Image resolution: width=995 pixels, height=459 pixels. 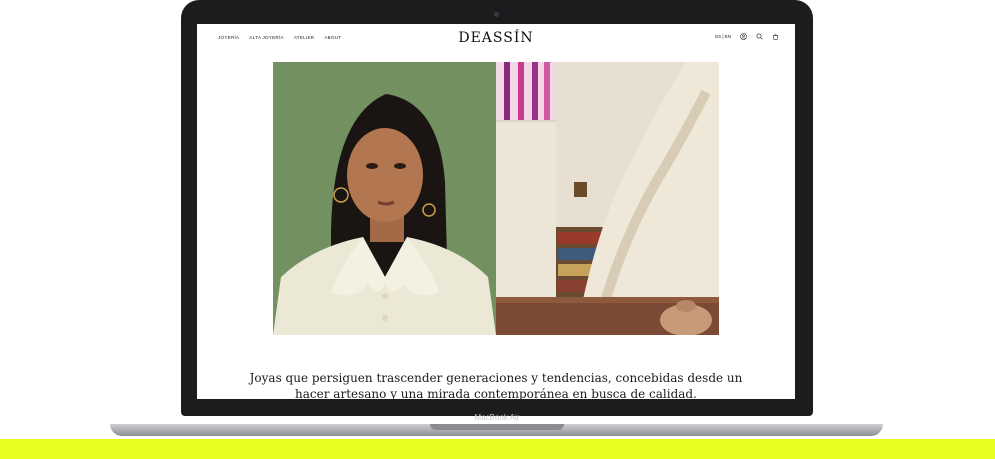 What do you see at coordinates (723, 36) in the screenshot?
I see `language-switcher: ES | EN` at bounding box center [723, 36].